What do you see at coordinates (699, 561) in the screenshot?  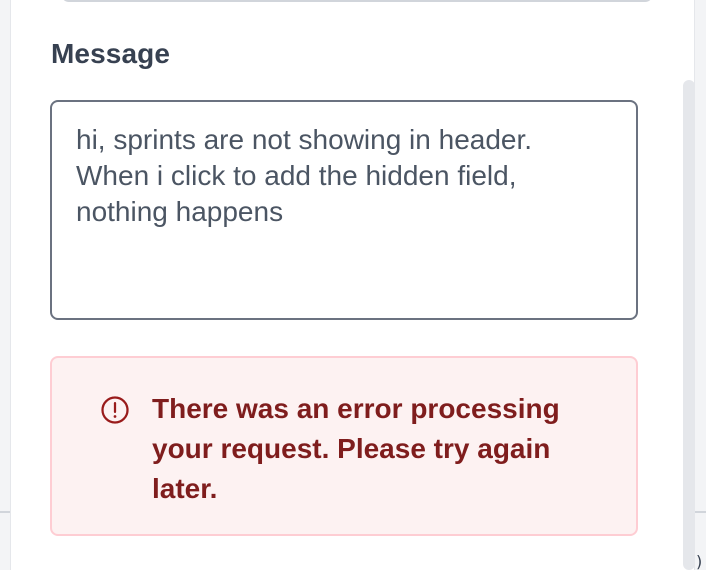 I see `cut-off-glyph: )` at bounding box center [699, 561].